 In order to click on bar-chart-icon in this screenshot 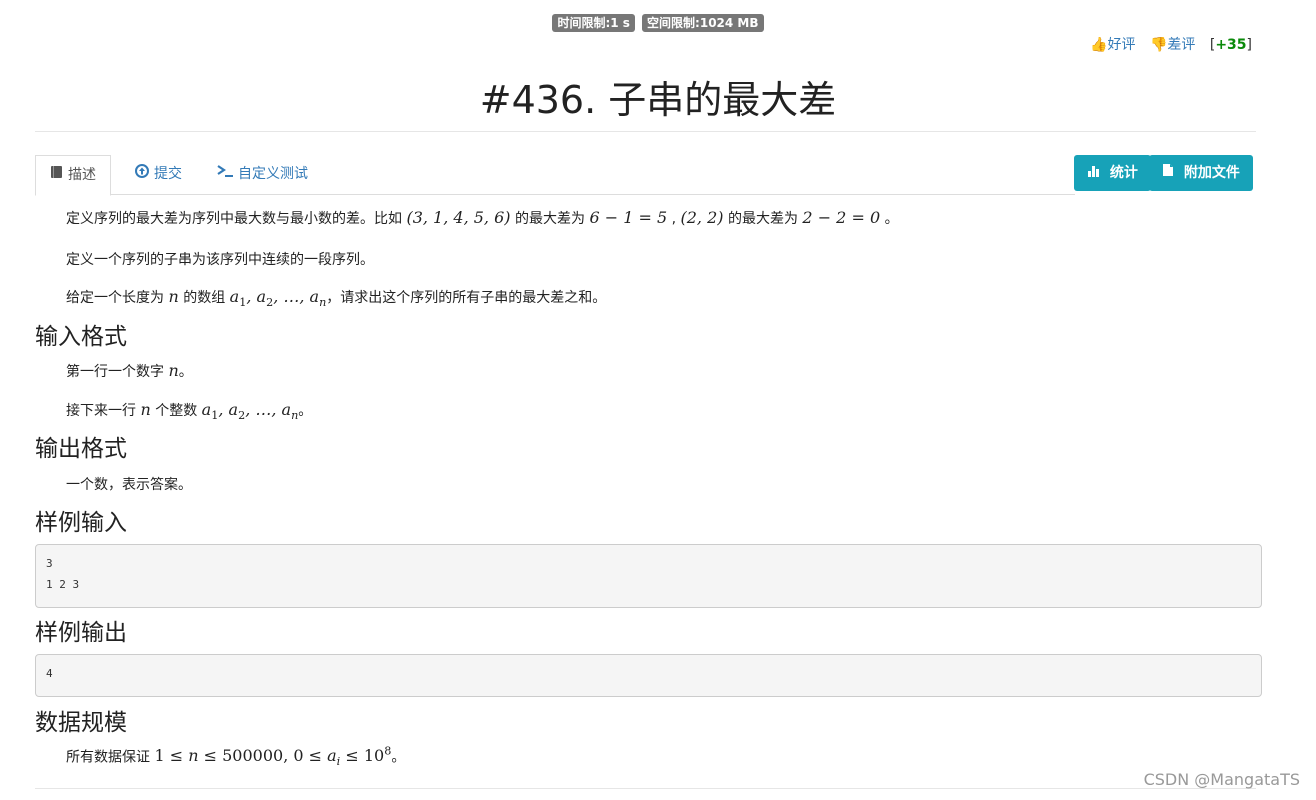, I will do `click(1096, 173)`.